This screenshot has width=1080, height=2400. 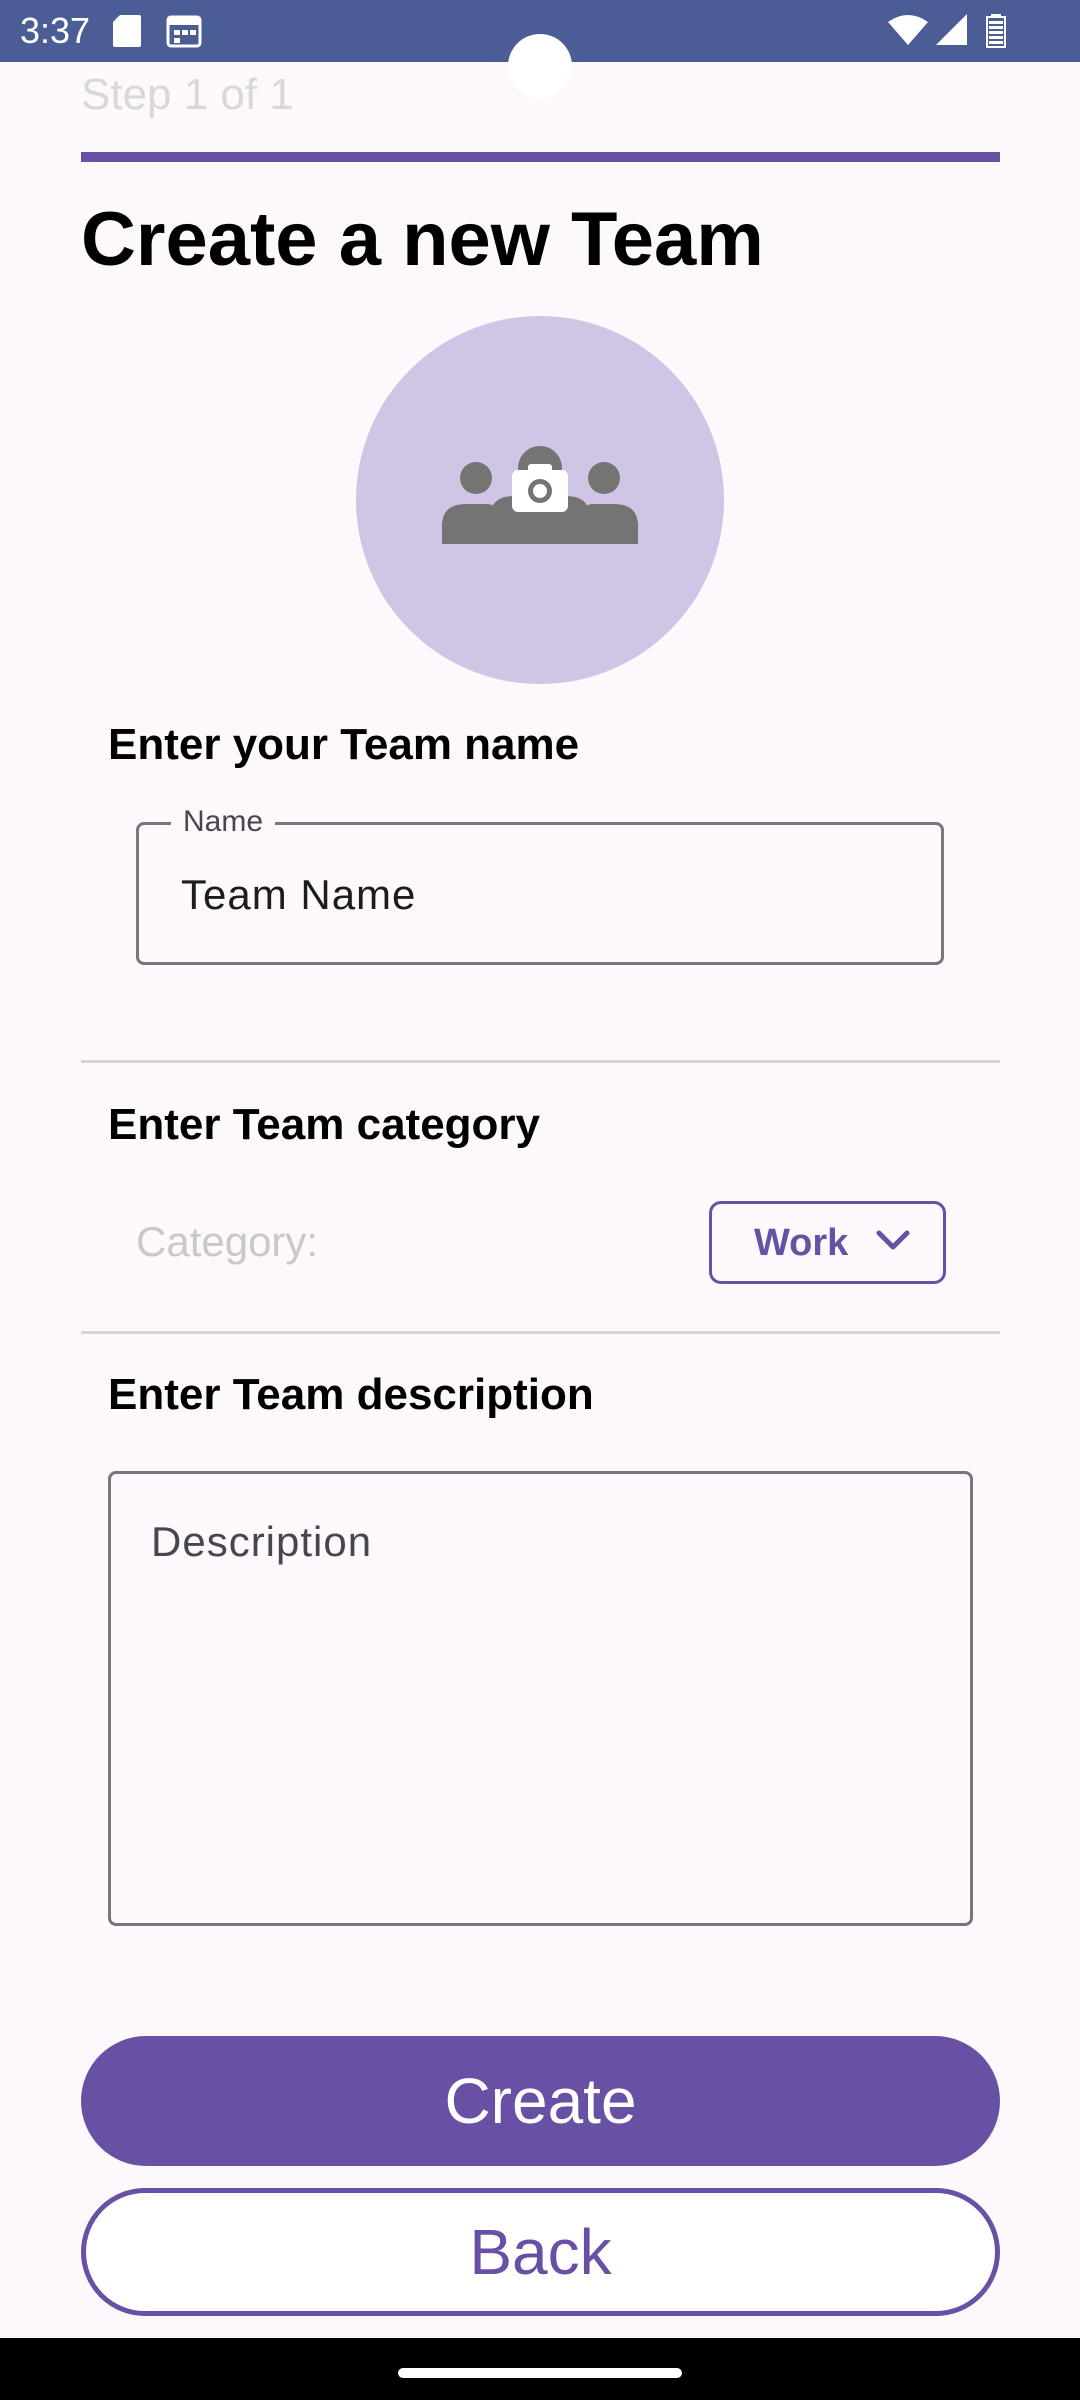 I want to click on chevron-down-icon, so click(x=893, y=1240).